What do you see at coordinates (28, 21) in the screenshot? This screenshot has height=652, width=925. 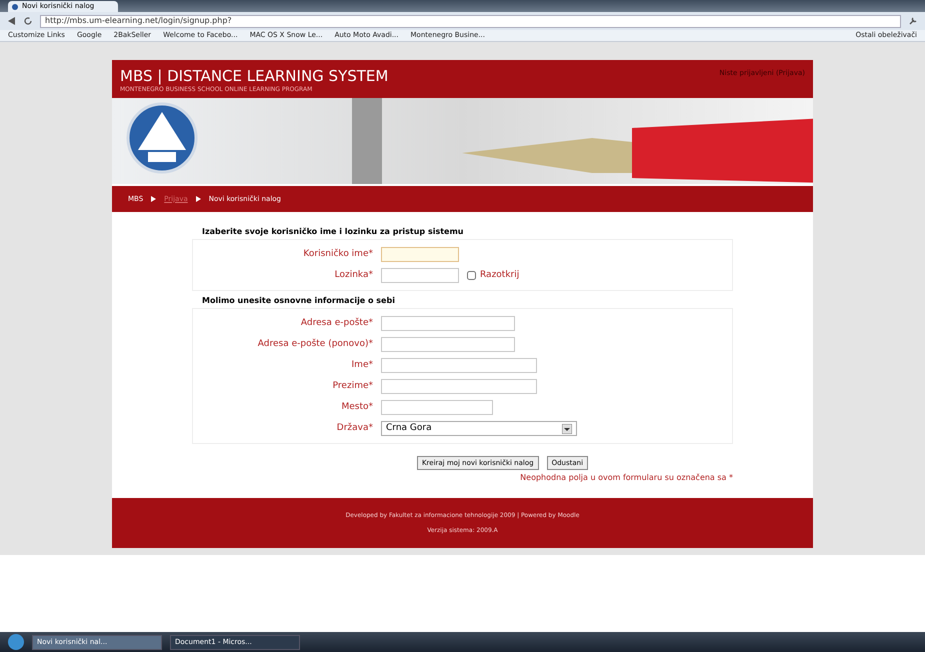 I see `reload-icon` at bounding box center [28, 21].